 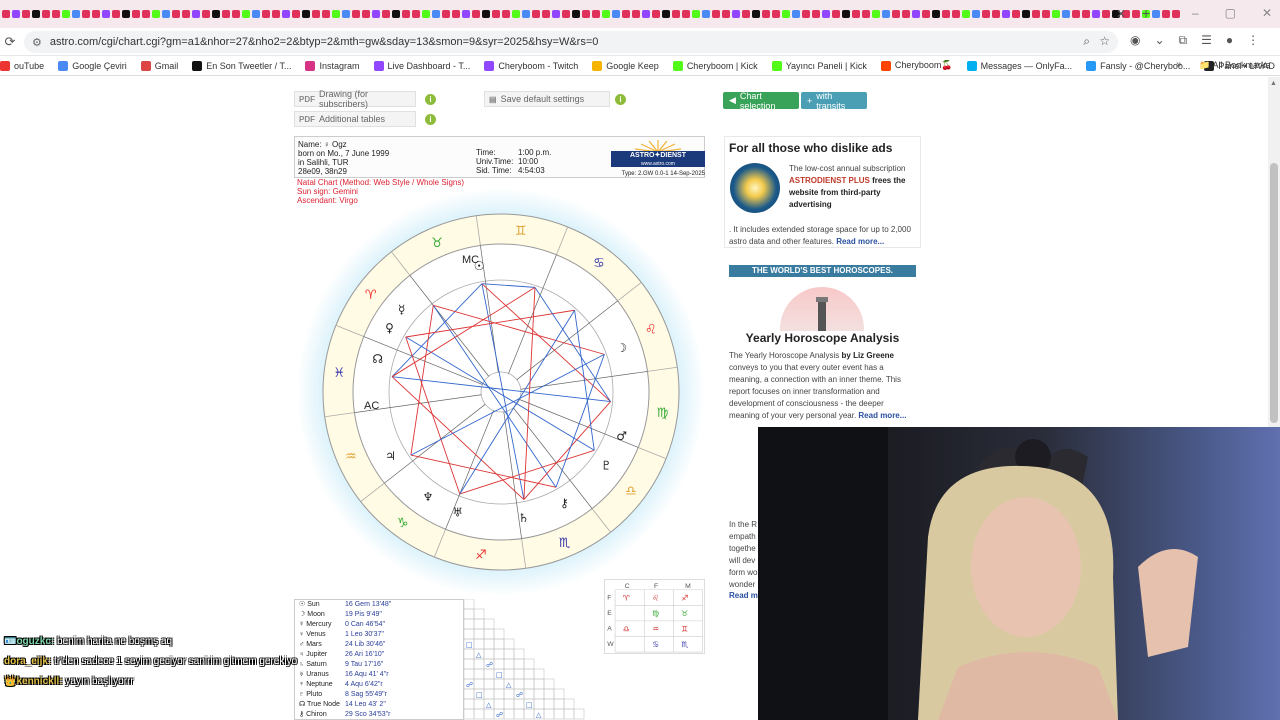 I want to click on bookmark-item: Cheryboom | Kick, so click(x=715, y=65).